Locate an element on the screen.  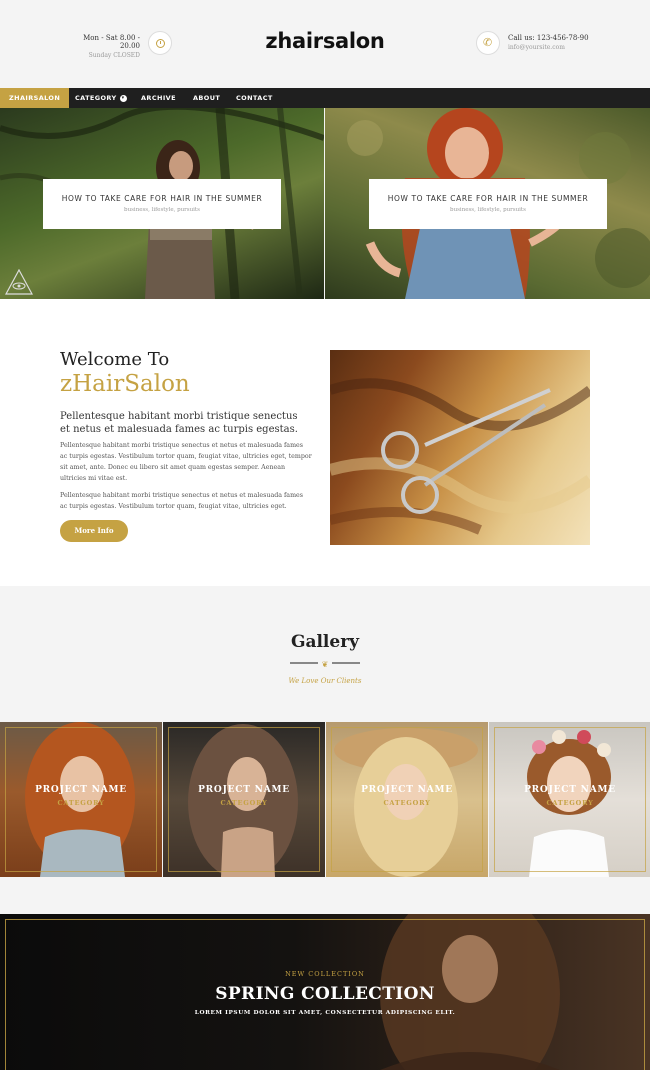
nav-item-about: ABOUT is located at coordinates (206, 98).